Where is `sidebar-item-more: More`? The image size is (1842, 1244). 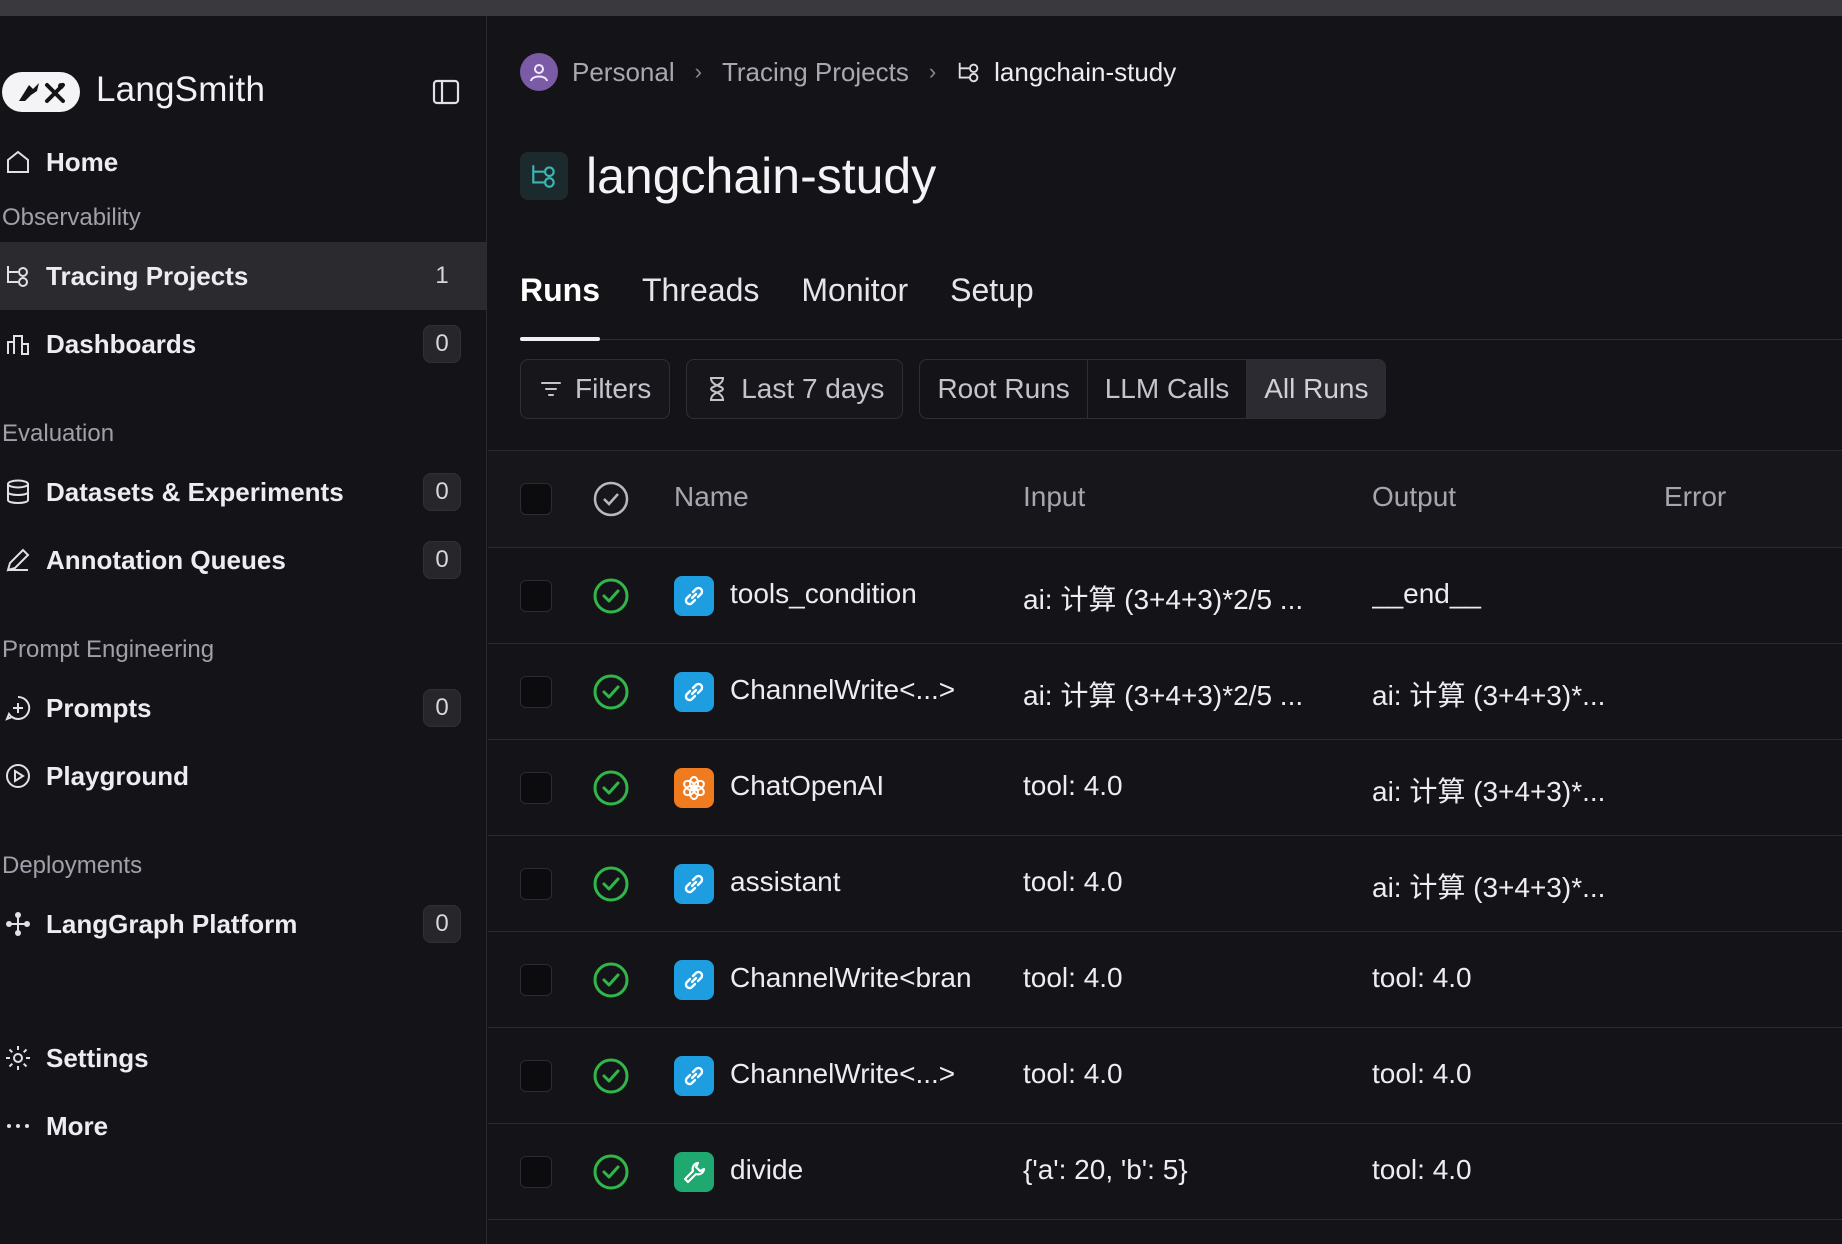 sidebar-item-more: More is located at coordinates (243, 1126).